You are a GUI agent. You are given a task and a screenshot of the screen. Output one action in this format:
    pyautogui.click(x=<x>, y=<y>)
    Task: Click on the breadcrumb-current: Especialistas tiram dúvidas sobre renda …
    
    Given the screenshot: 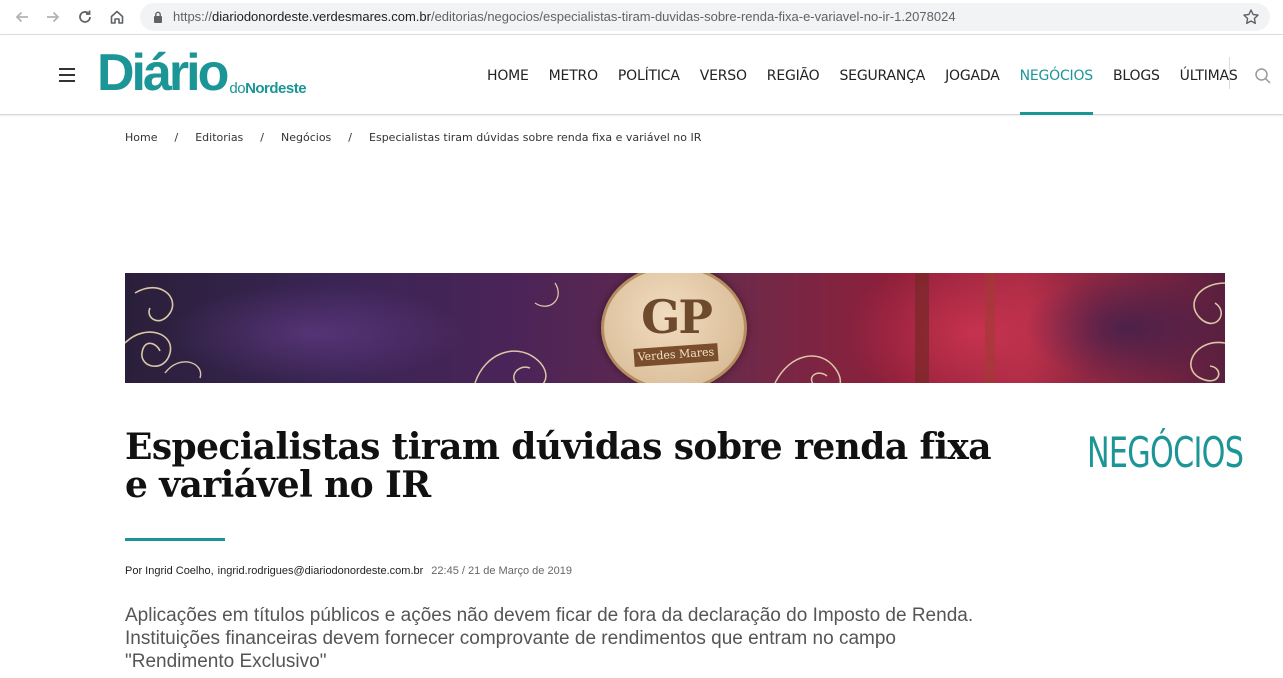 What is the action you would take?
    pyautogui.click(x=535, y=137)
    